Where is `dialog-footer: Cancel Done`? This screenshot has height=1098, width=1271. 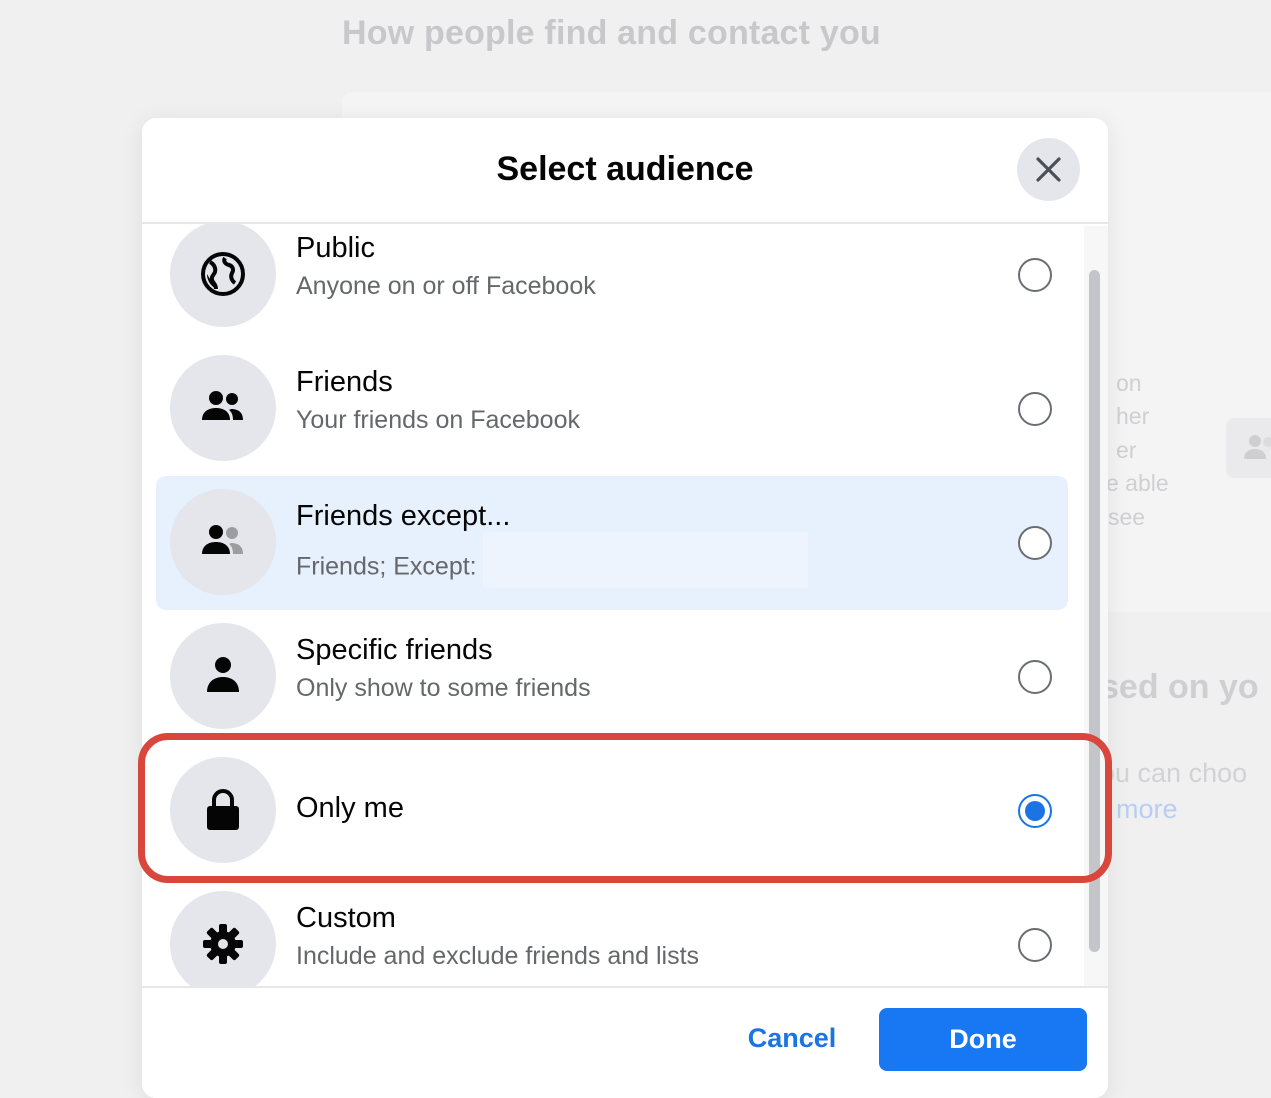
dialog-footer: Cancel Done is located at coordinates (625, 1042).